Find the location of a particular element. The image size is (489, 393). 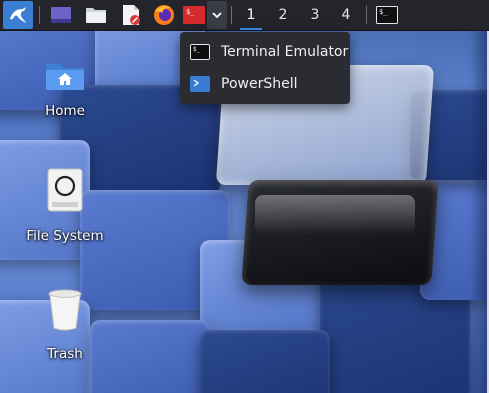

file-manager-button is located at coordinates (96, 15).